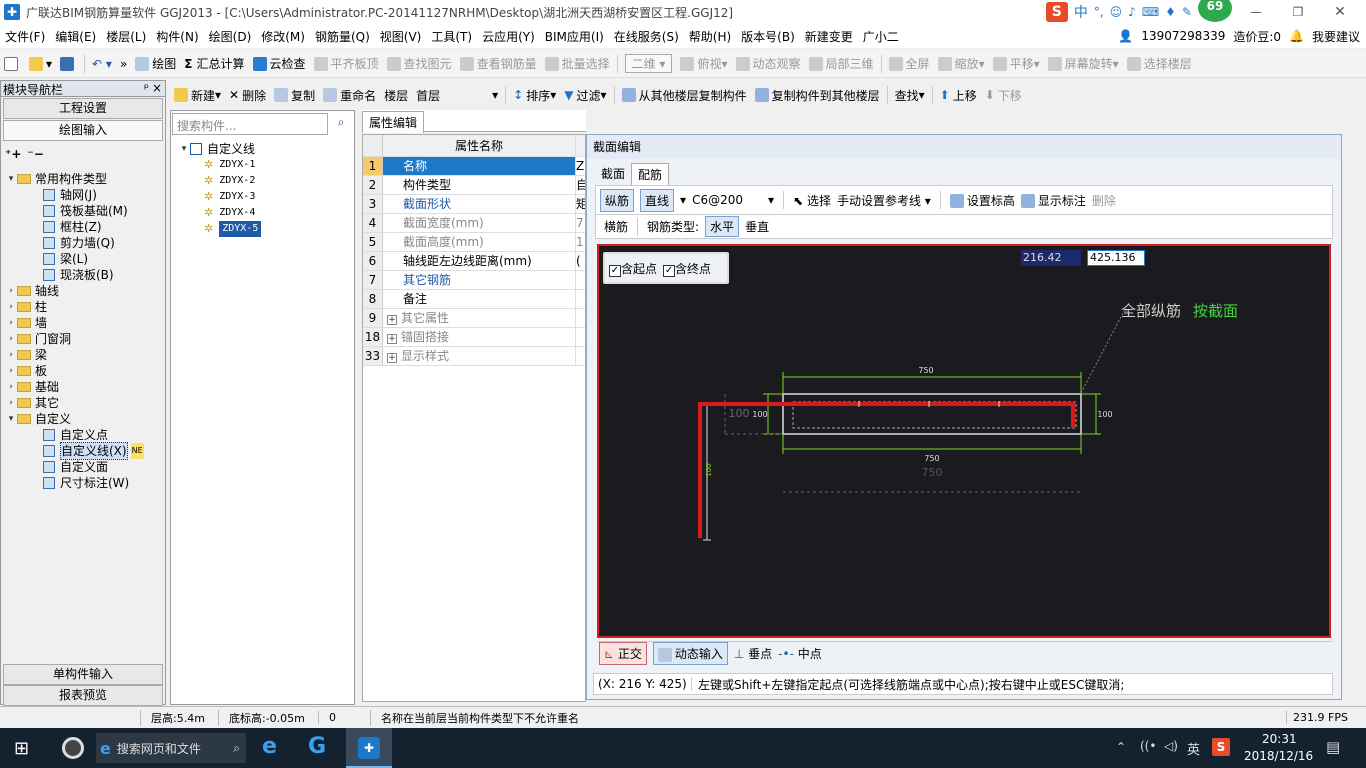 Image resolution: width=1366 pixels, height=768 pixels. What do you see at coordinates (829, 36) in the screenshot?
I see `menu-item: 新建变更` at bounding box center [829, 36].